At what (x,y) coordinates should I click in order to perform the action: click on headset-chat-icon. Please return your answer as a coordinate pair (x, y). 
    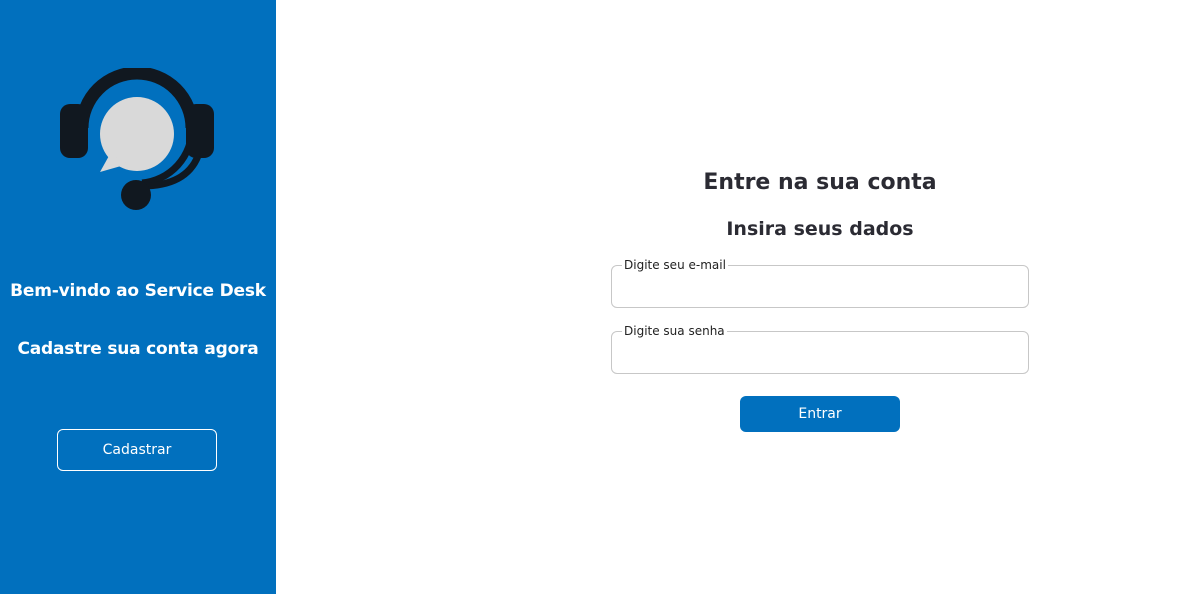
    Looking at the image, I should click on (137, 139).